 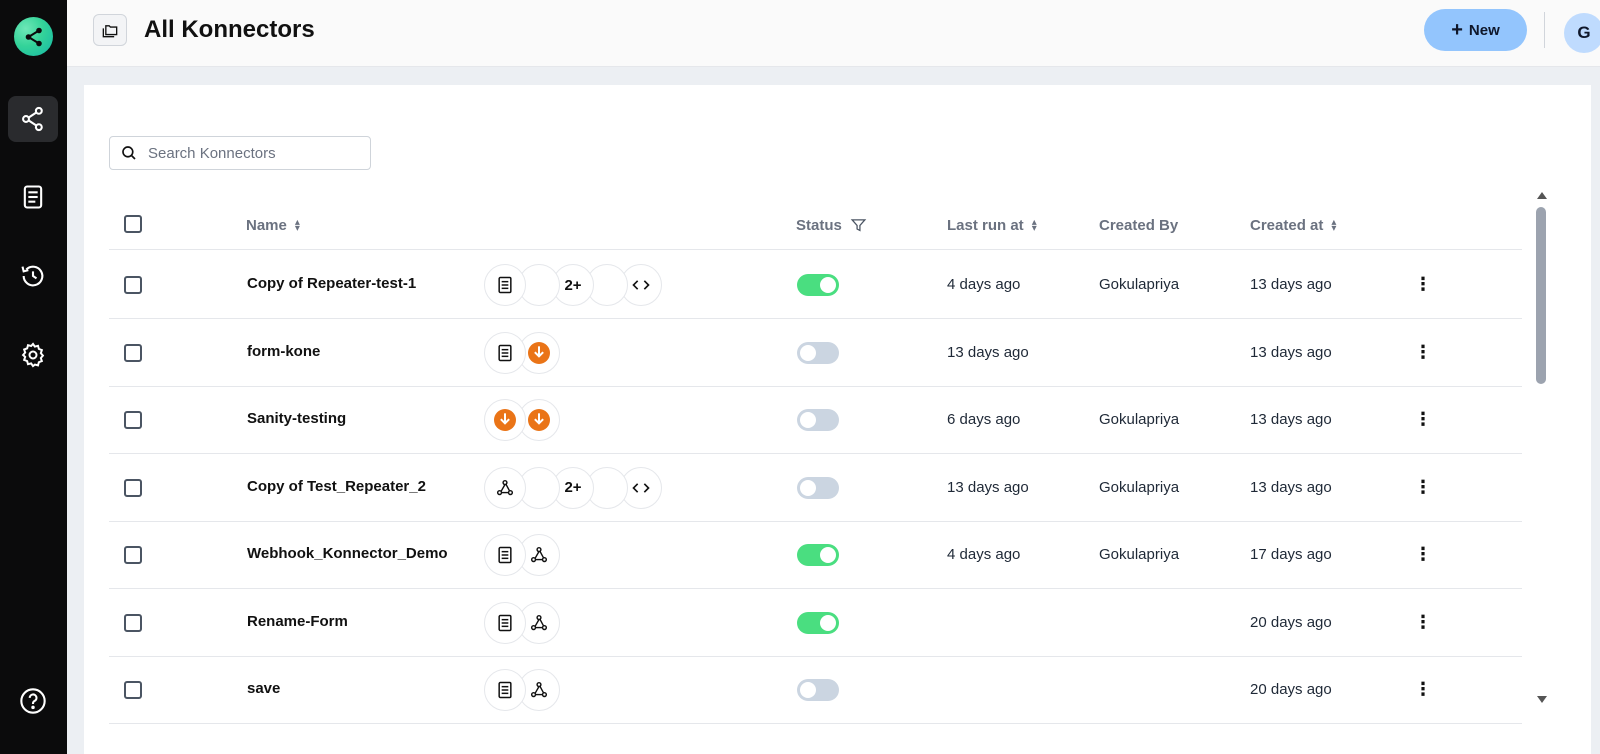 What do you see at coordinates (33, 701) in the screenshot?
I see `sidebar-item-help` at bounding box center [33, 701].